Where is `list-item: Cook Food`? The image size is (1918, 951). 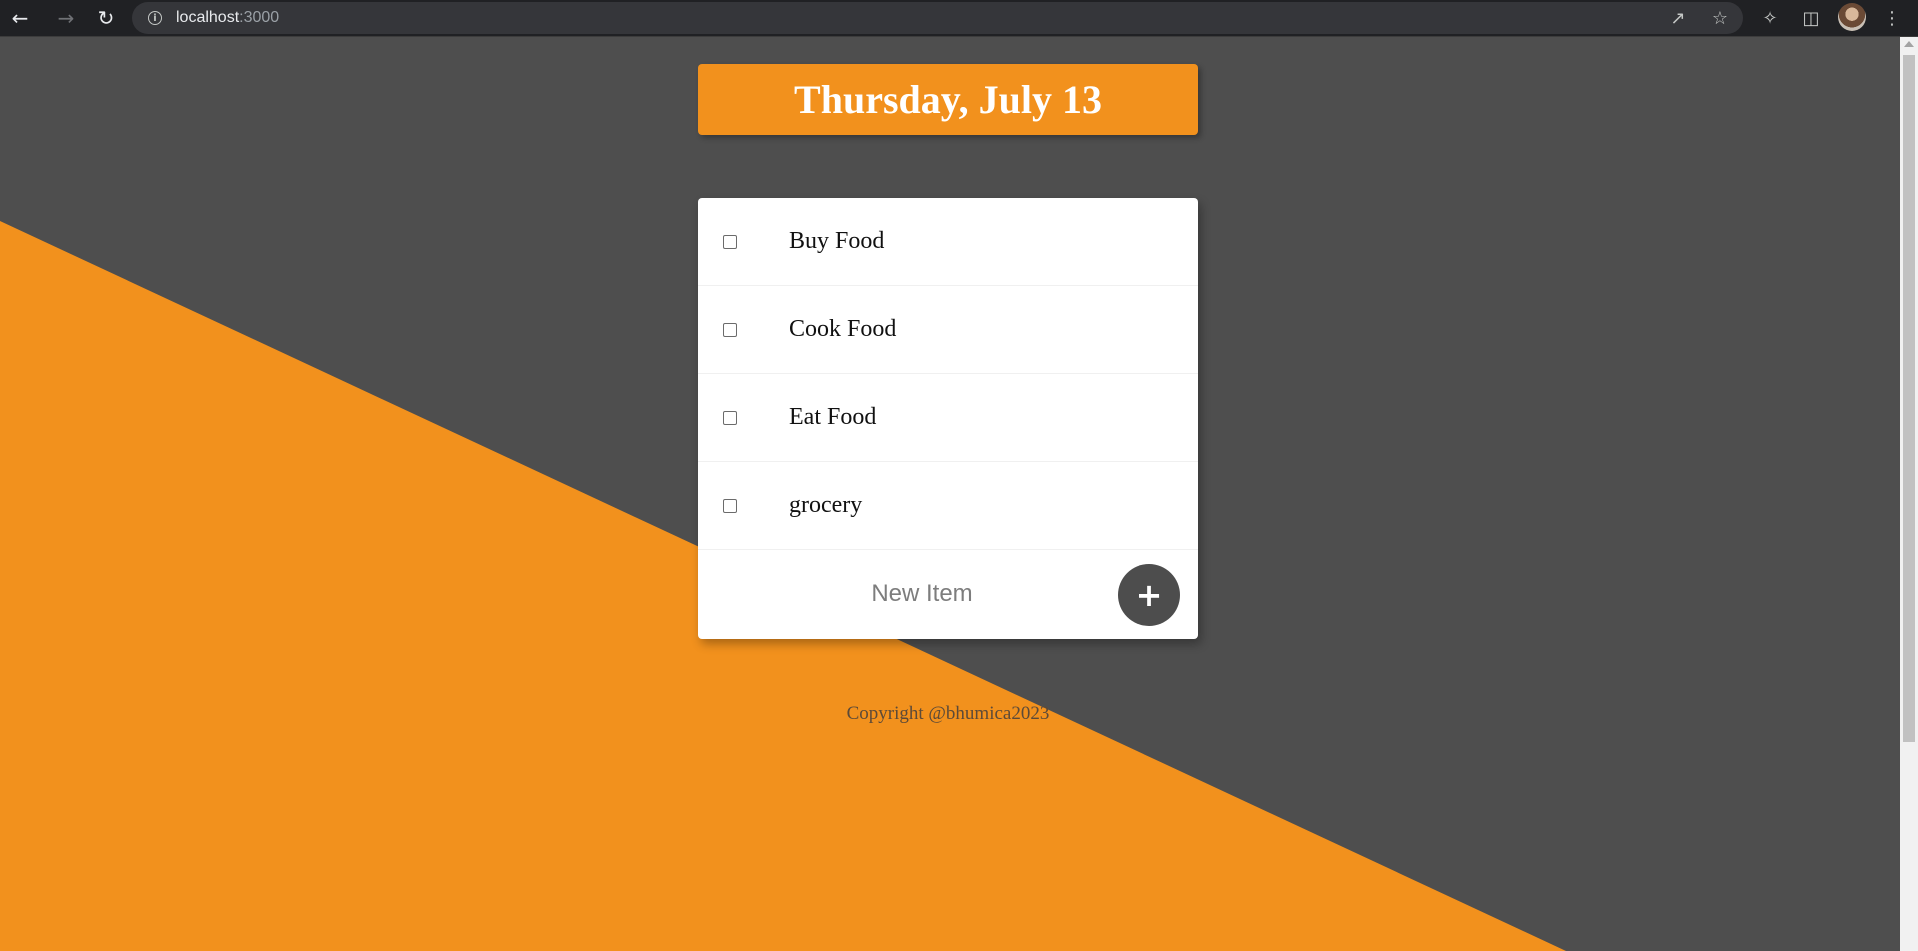
list-item: Cook Food is located at coordinates (948, 330).